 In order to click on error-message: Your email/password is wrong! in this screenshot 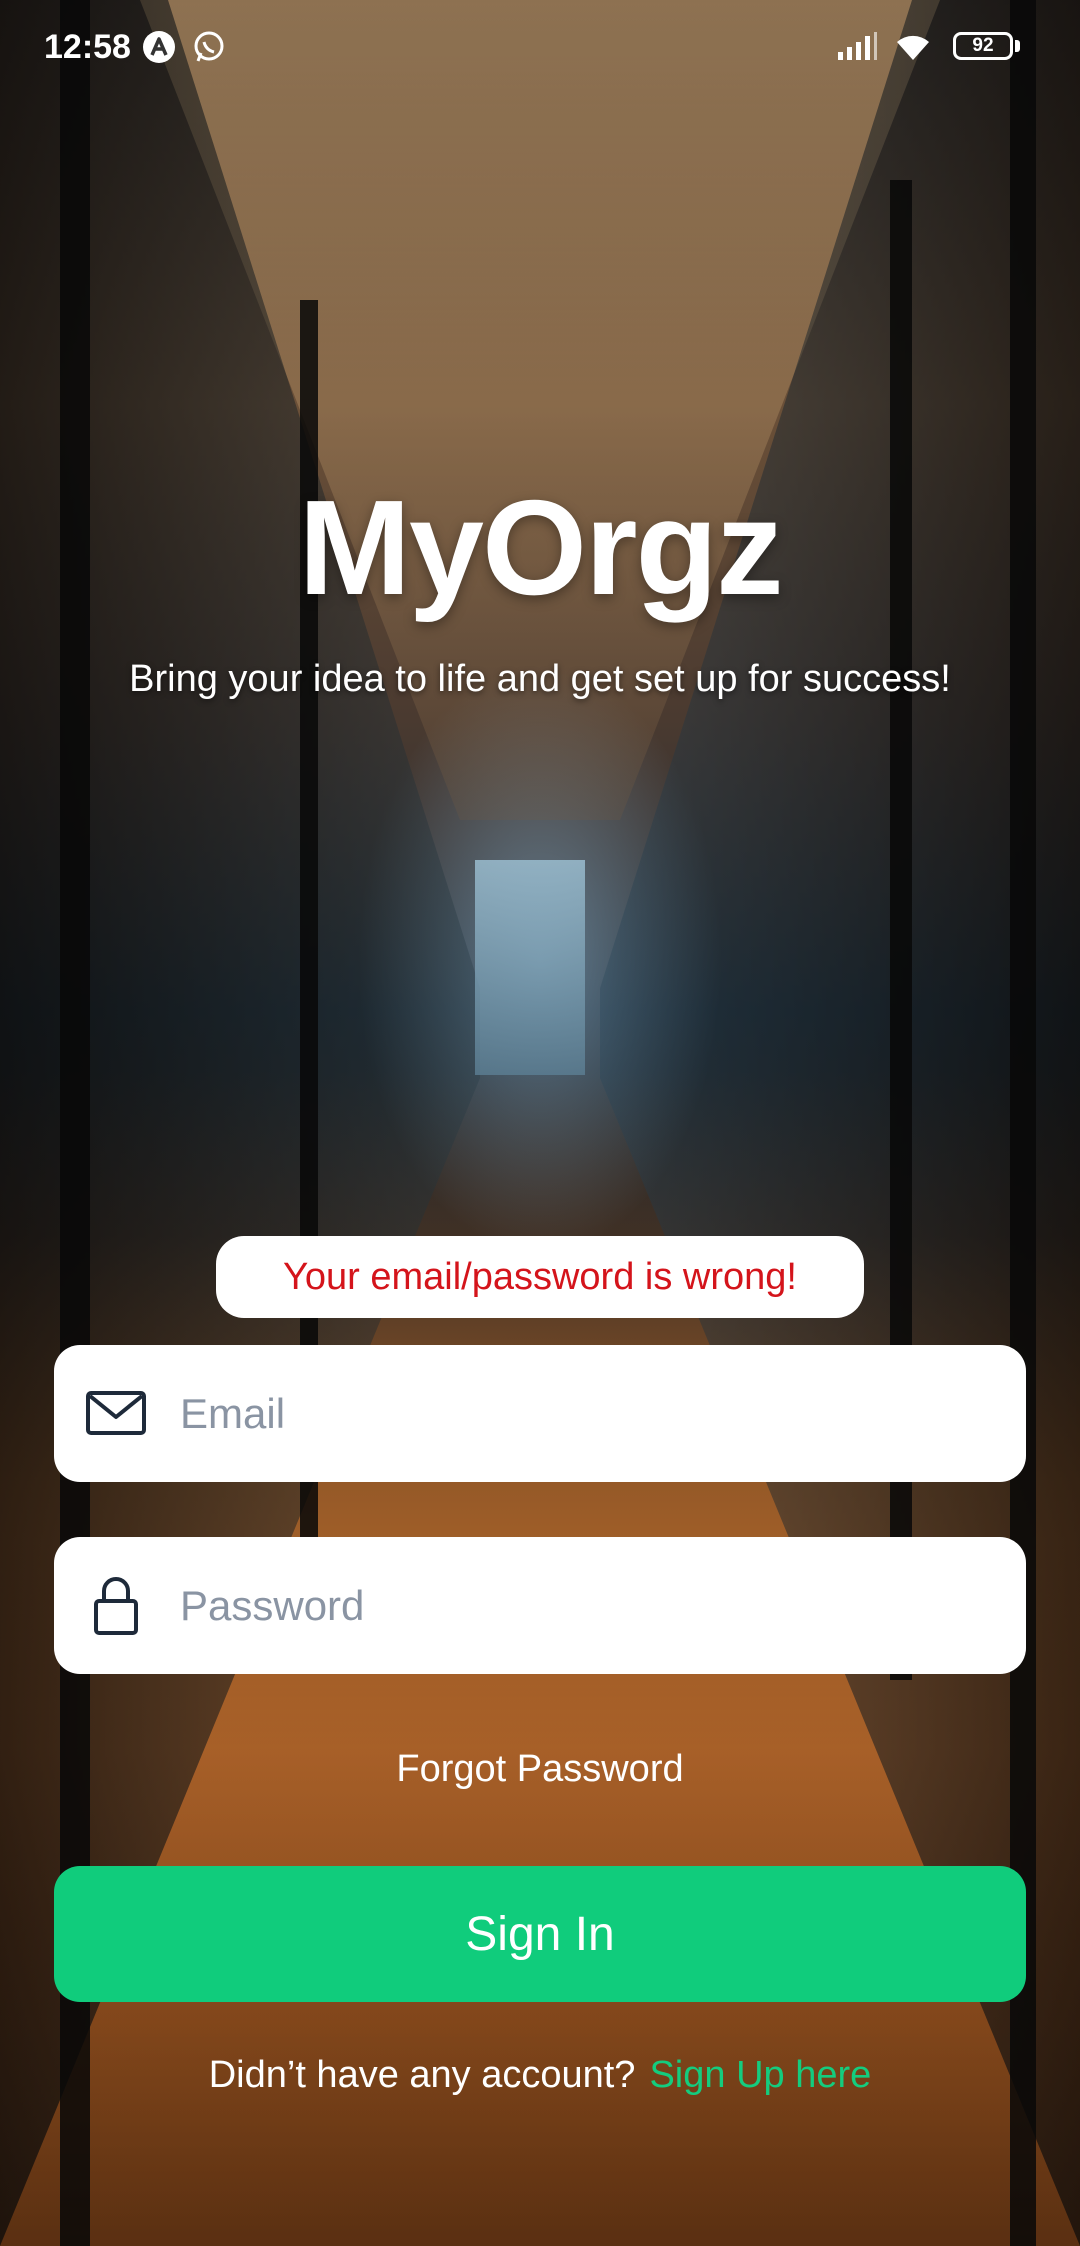, I will do `click(540, 1277)`.